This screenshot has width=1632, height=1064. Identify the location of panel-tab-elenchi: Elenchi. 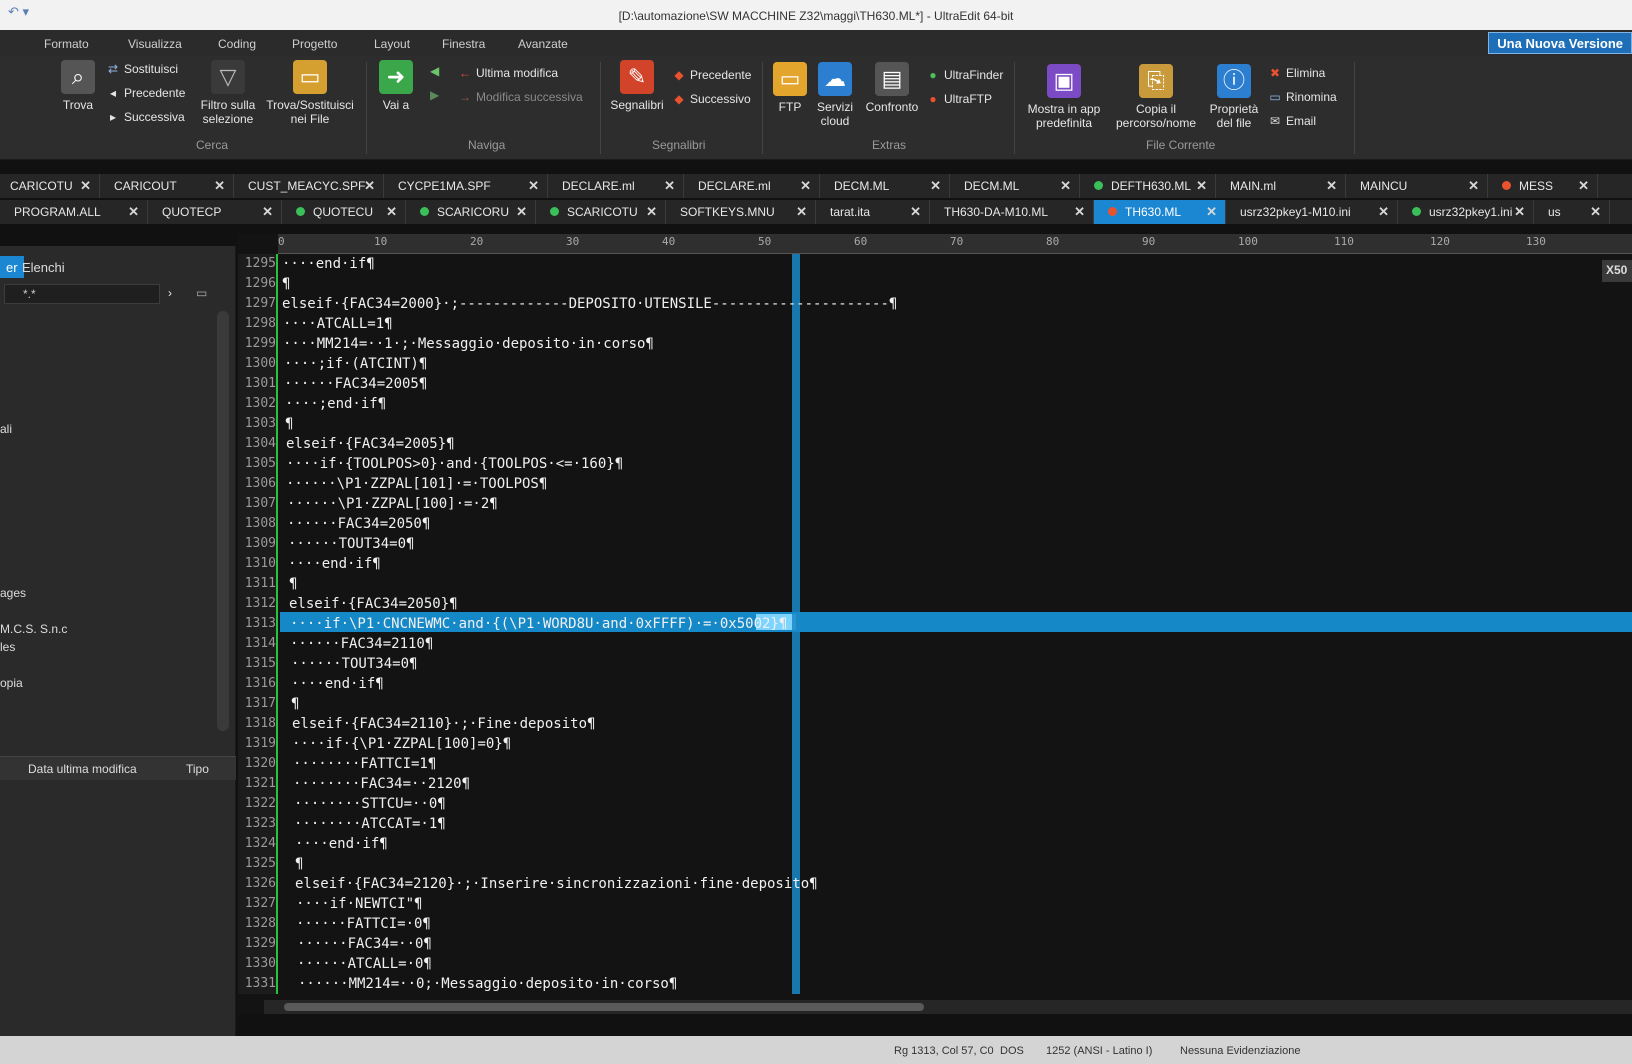
(43, 267).